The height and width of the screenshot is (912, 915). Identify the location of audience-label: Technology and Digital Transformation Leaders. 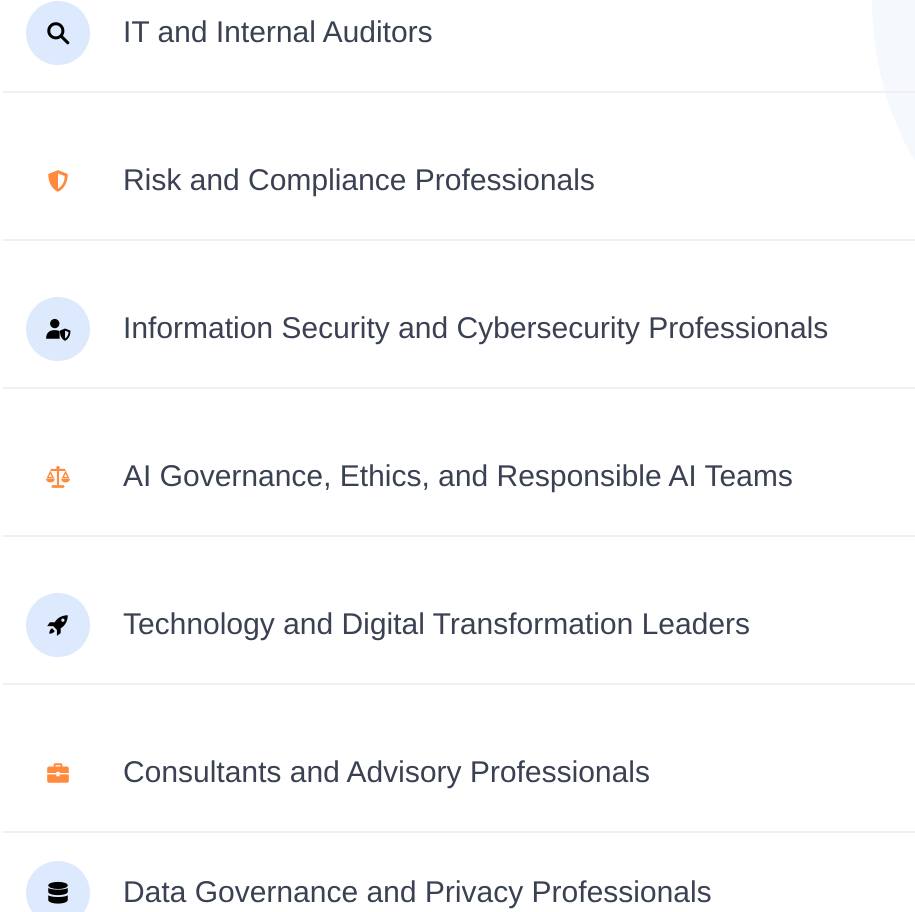
(436, 625).